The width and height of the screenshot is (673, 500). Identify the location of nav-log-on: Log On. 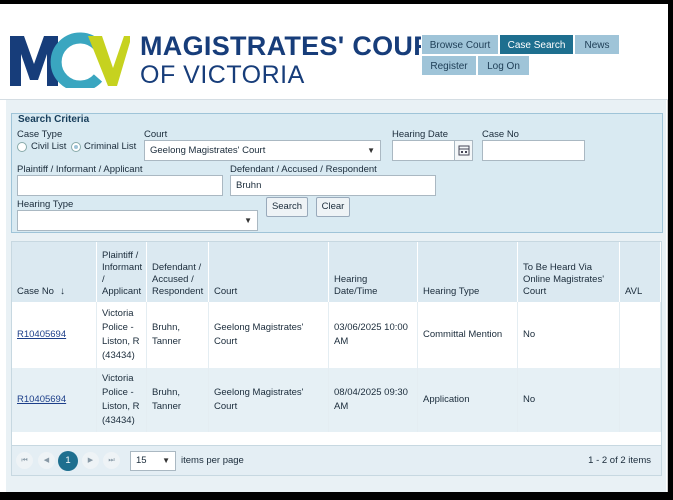
(503, 65).